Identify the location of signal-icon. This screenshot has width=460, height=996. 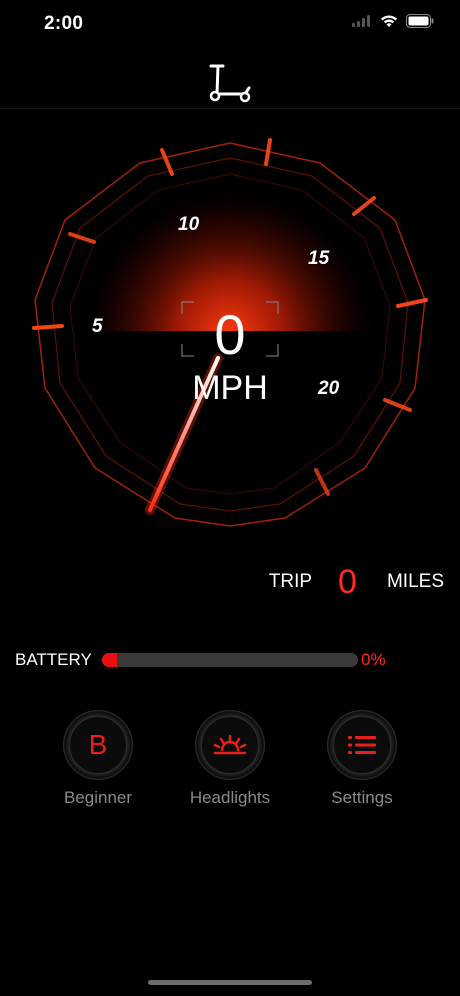
(361, 21).